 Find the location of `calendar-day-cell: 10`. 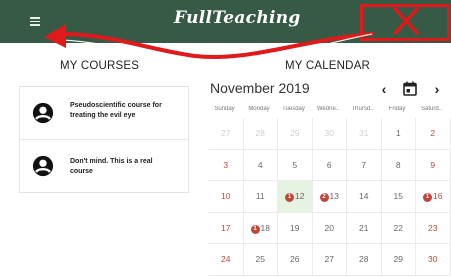

calendar-day-cell: 10 is located at coordinates (226, 197).